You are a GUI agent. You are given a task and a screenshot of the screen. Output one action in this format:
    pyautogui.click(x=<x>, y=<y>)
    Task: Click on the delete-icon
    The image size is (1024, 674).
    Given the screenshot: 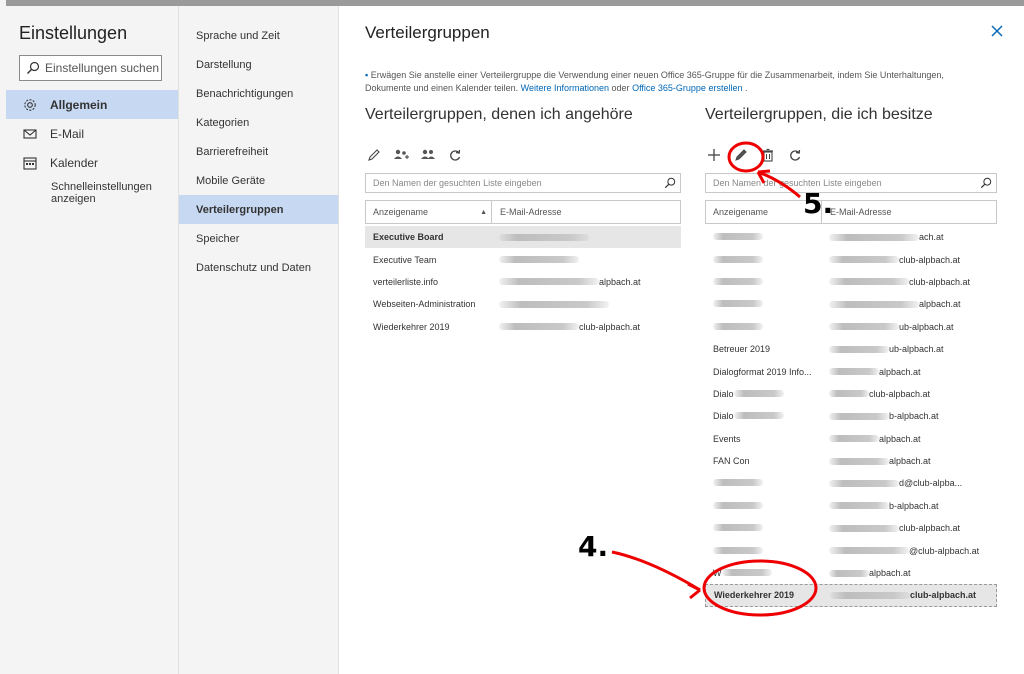 What is the action you would take?
    pyautogui.click(x=768, y=155)
    